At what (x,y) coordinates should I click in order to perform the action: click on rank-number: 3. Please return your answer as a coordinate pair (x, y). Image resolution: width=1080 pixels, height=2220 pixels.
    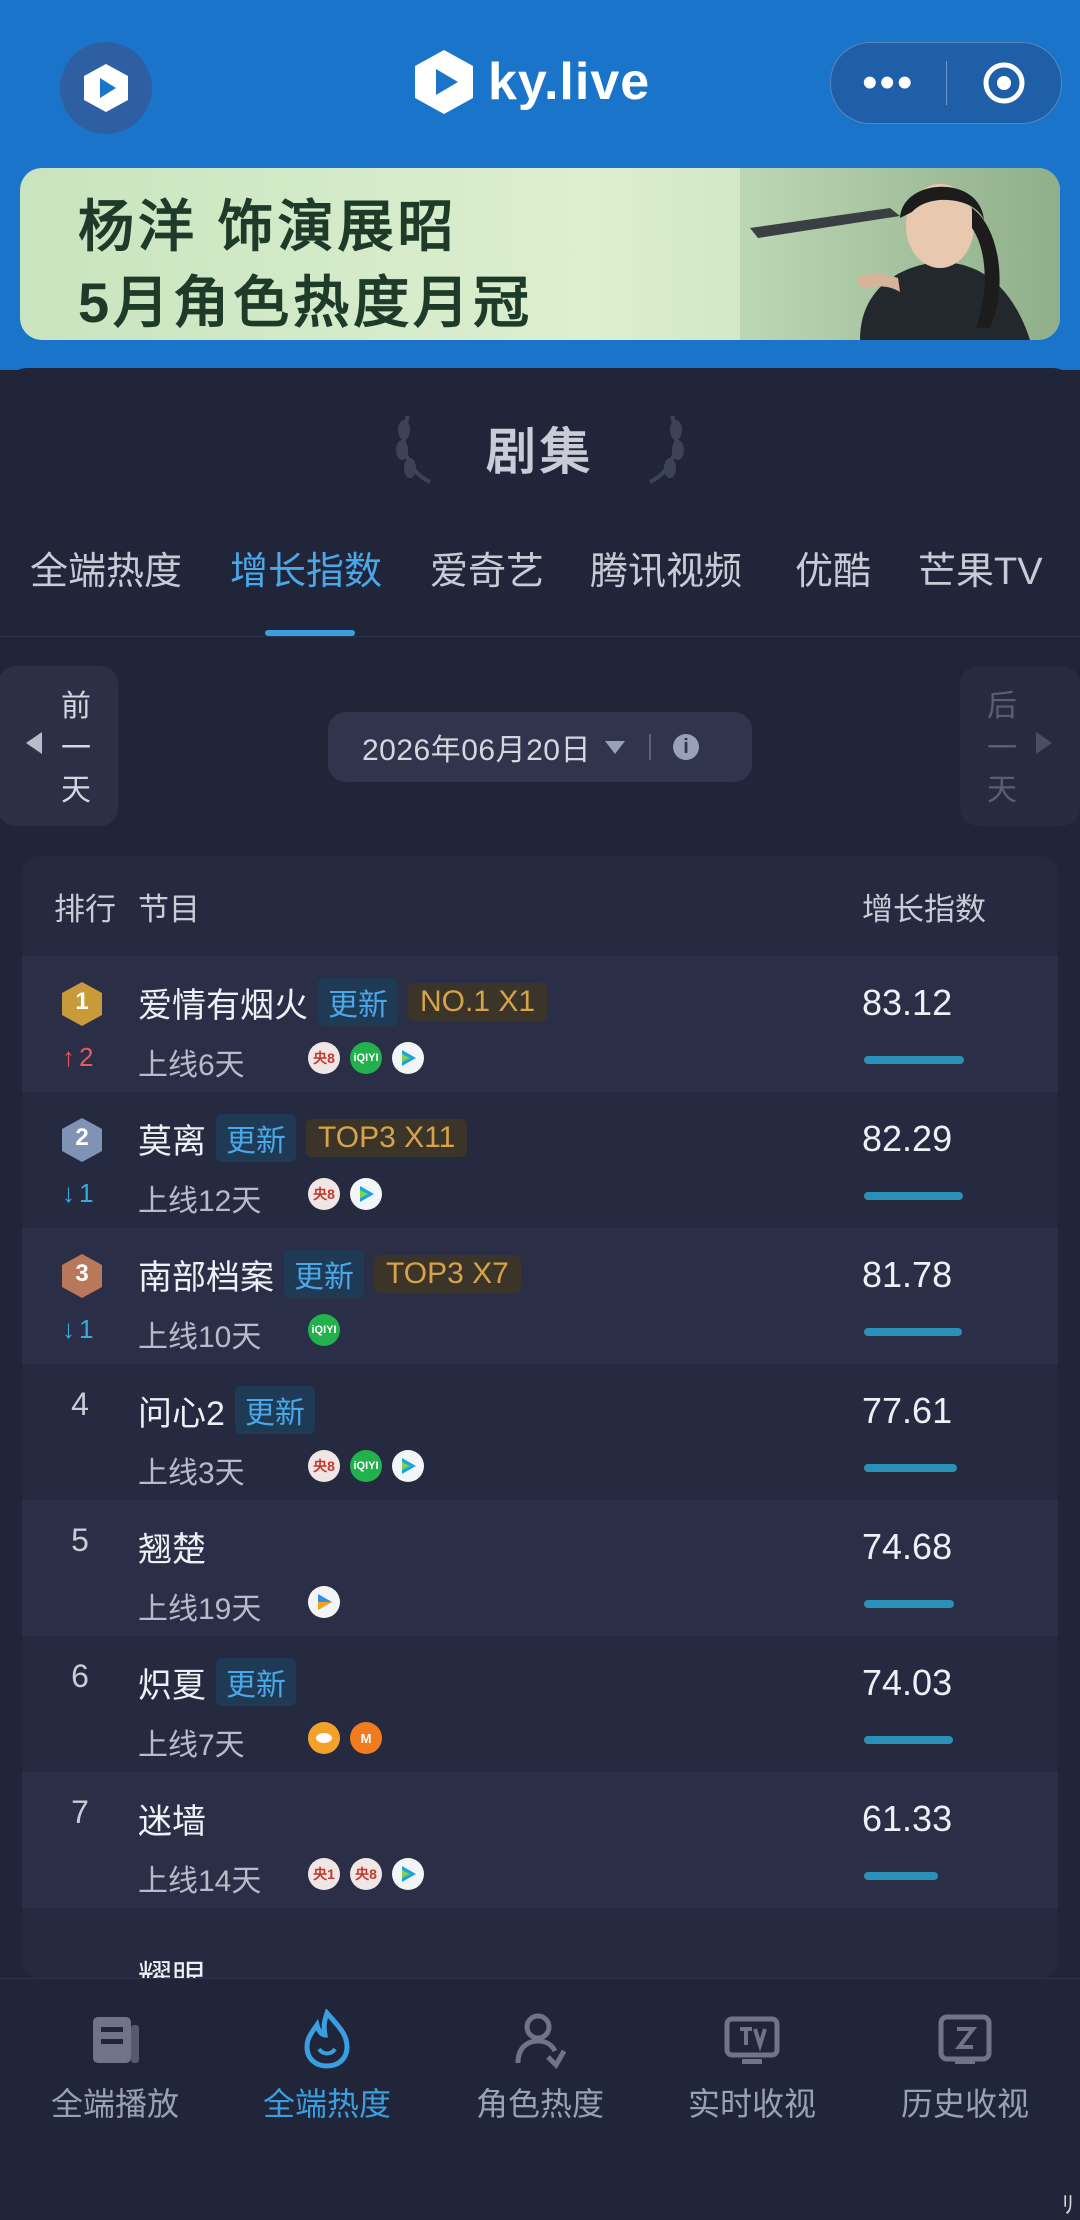
    Looking at the image, I should click on (82, 1273).